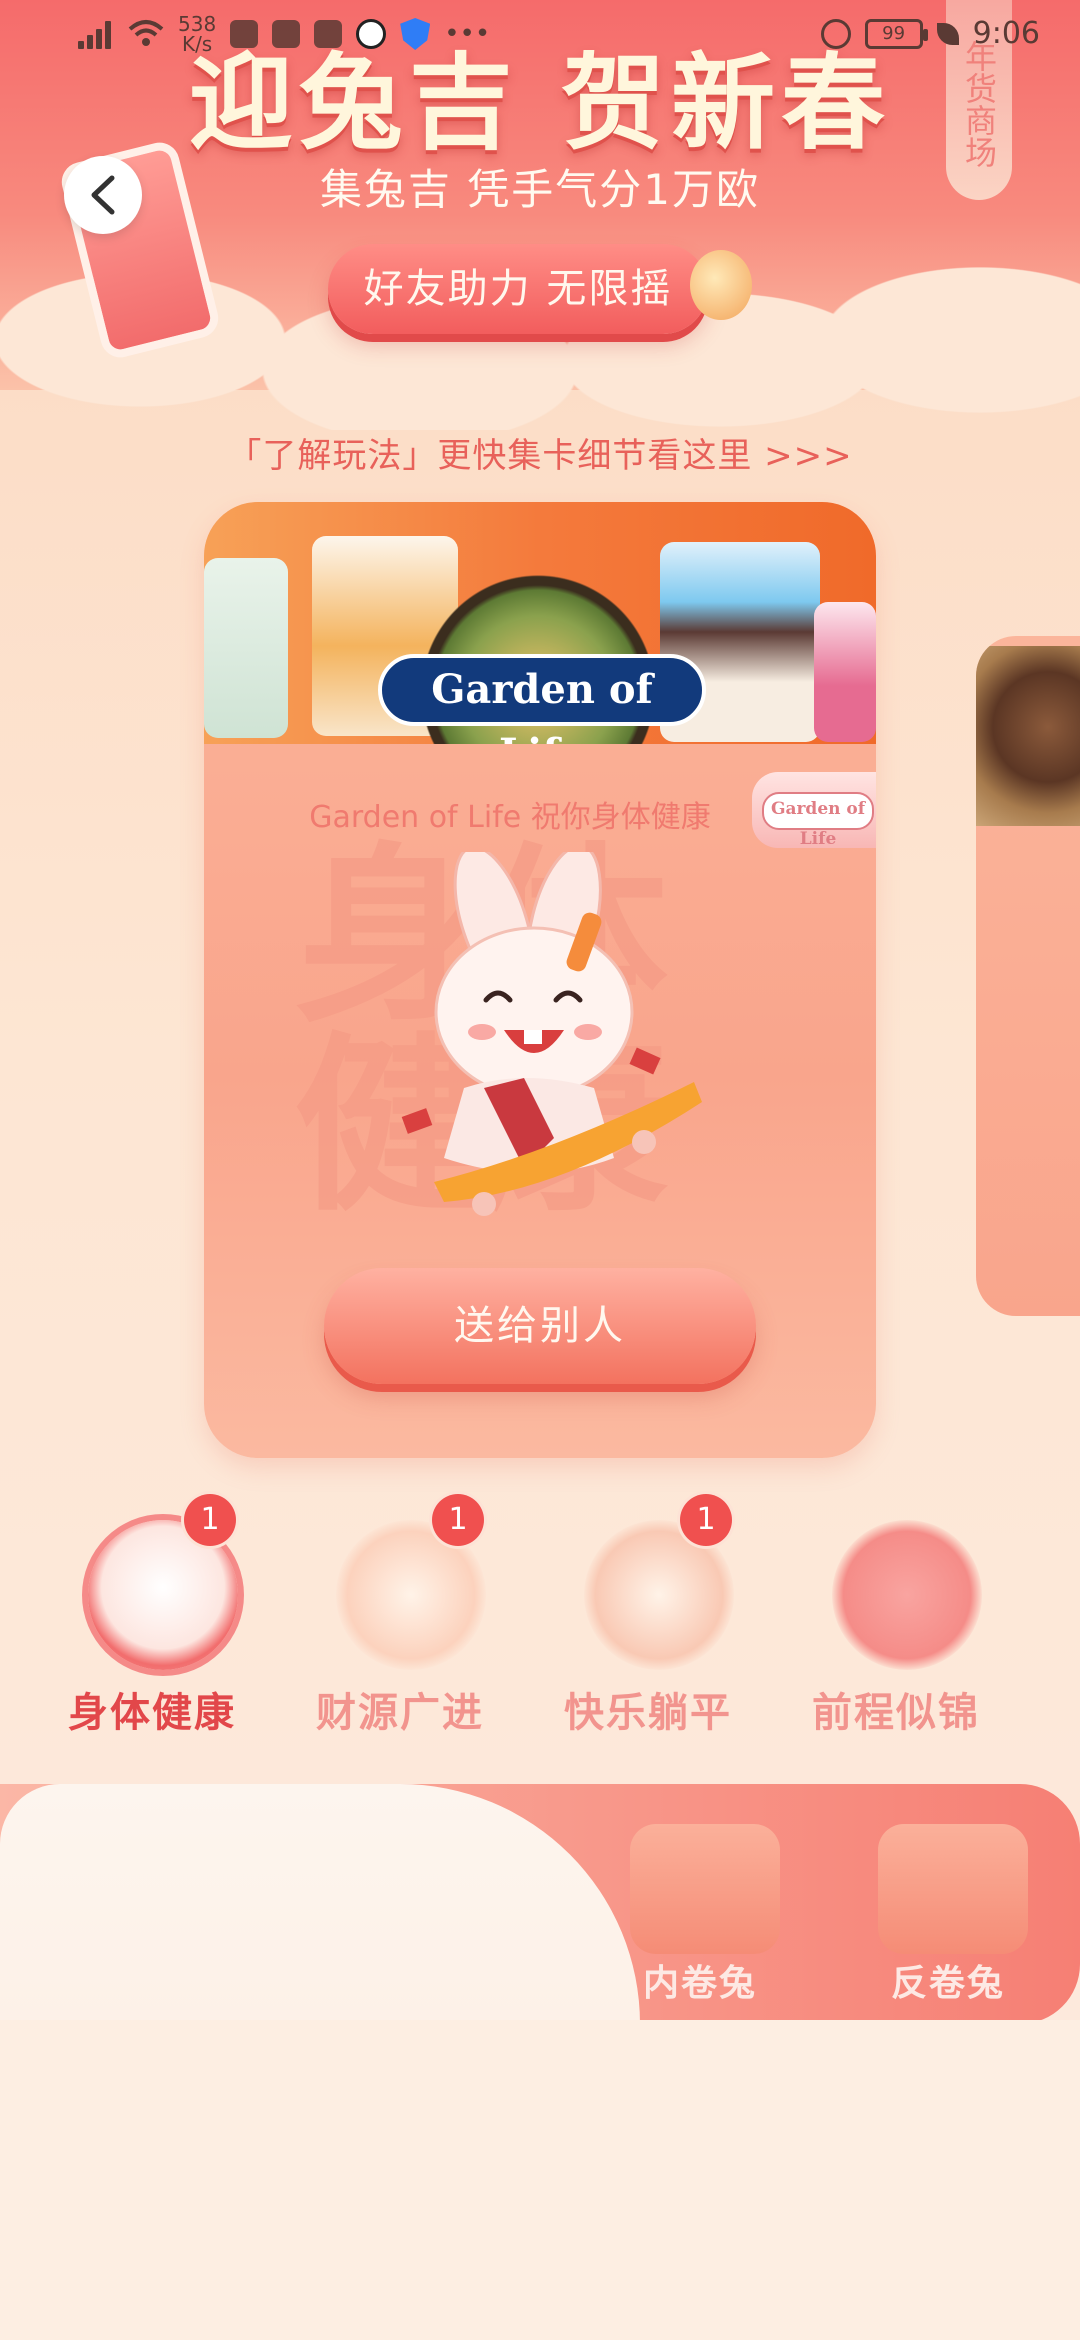  What do you see at coordinates (818, 820) in the screenshot?
I see `brand-tag-logo: Garden of Life` at bounding box center [818, 820].